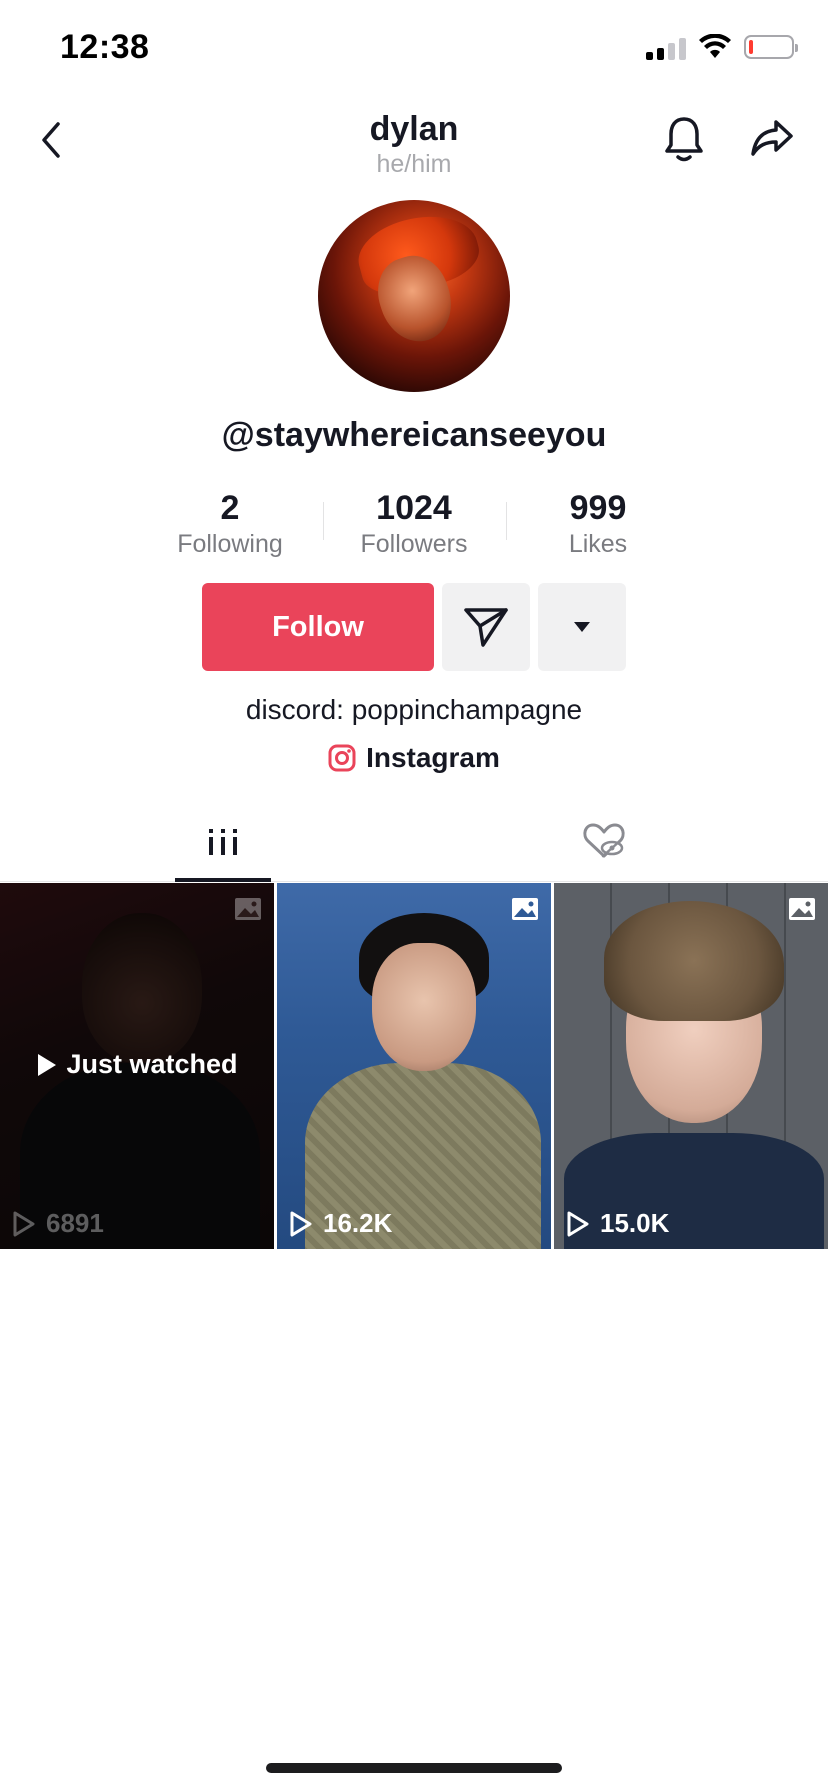 The image size is (828, 1792). I want to click on stat-label: Followers, so click(414, 544).